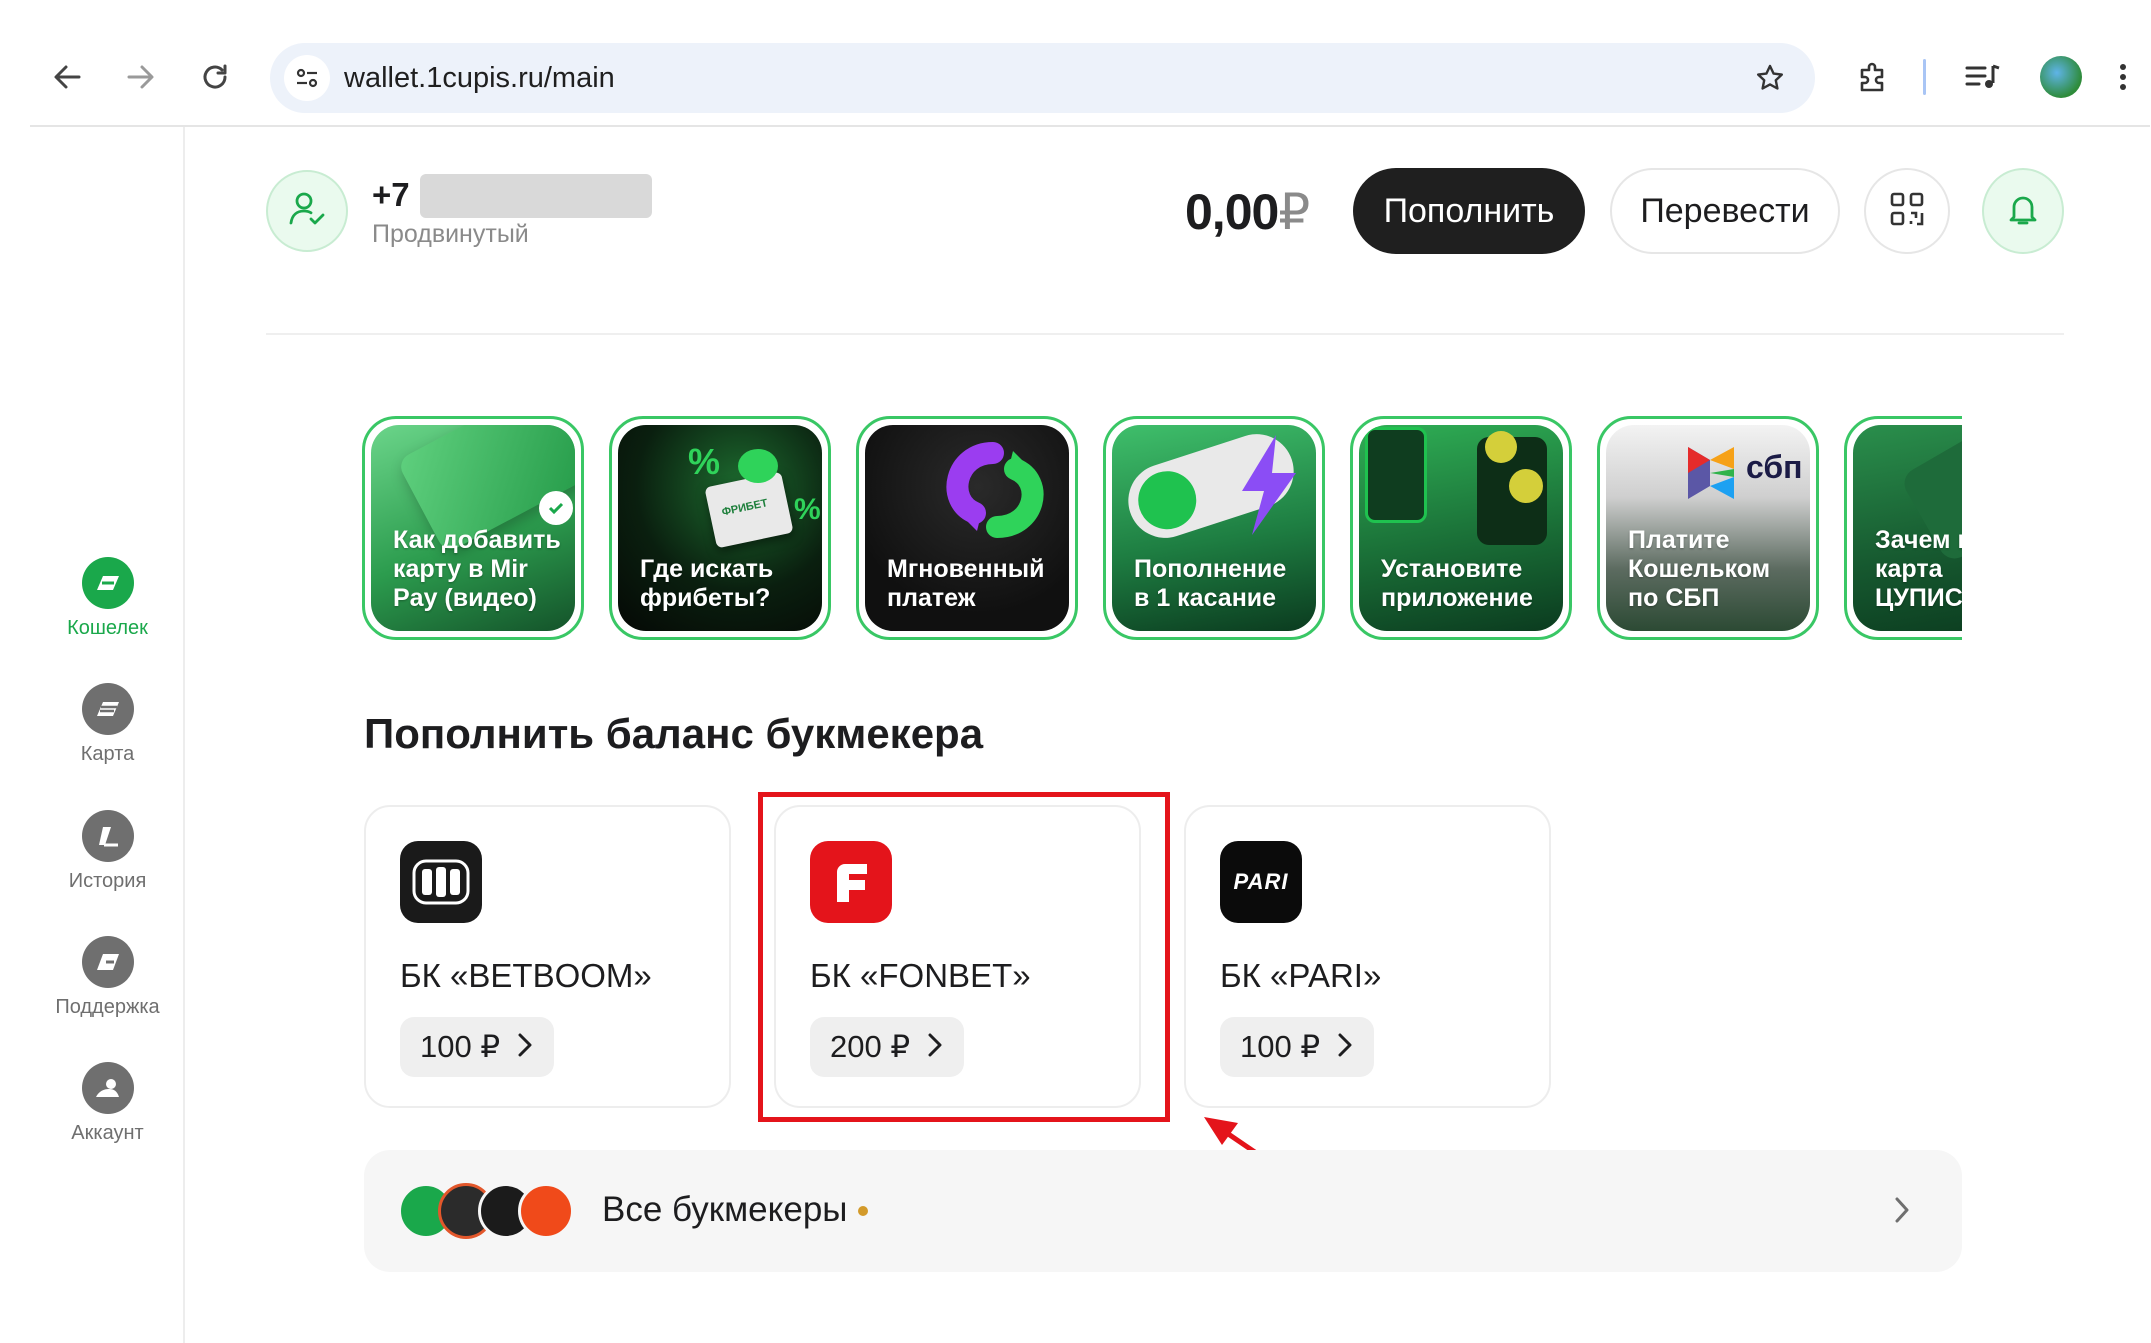 The width and height of the screenshot is (2151, 1343). I want to click on all-bookmakers-row: Все букмекеры, so click(1163, 1211).